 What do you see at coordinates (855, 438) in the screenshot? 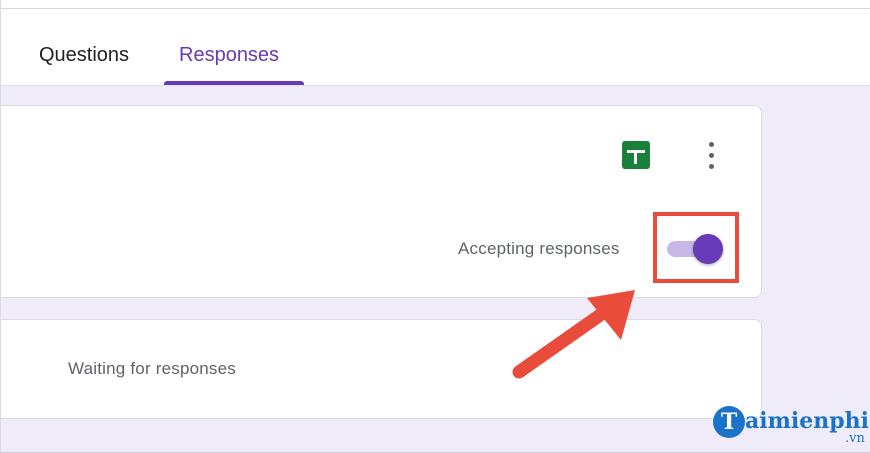
I see `watermark-suffix: .vn` at bounding box center [855, 438].